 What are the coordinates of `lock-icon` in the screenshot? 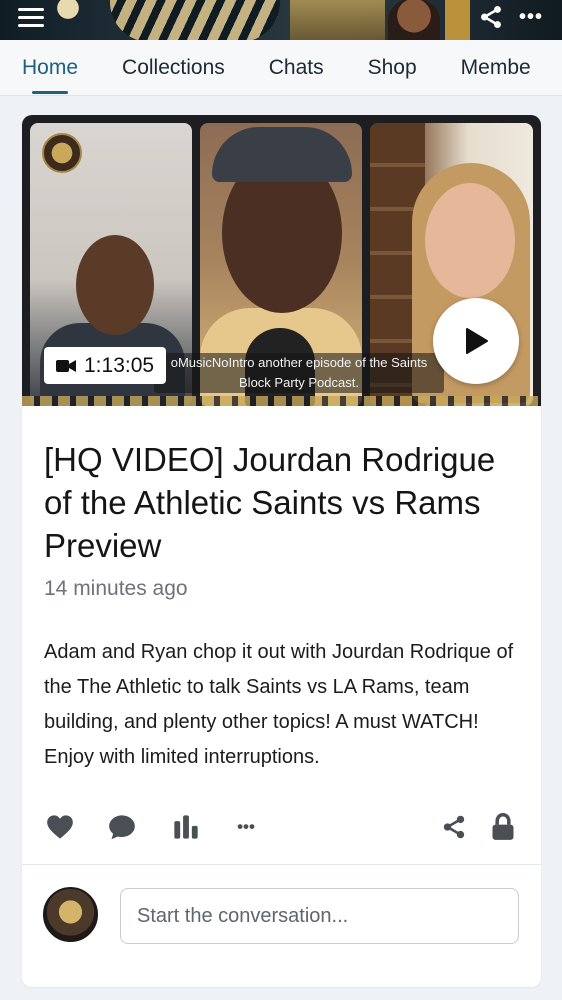 It's located at (503, 826).